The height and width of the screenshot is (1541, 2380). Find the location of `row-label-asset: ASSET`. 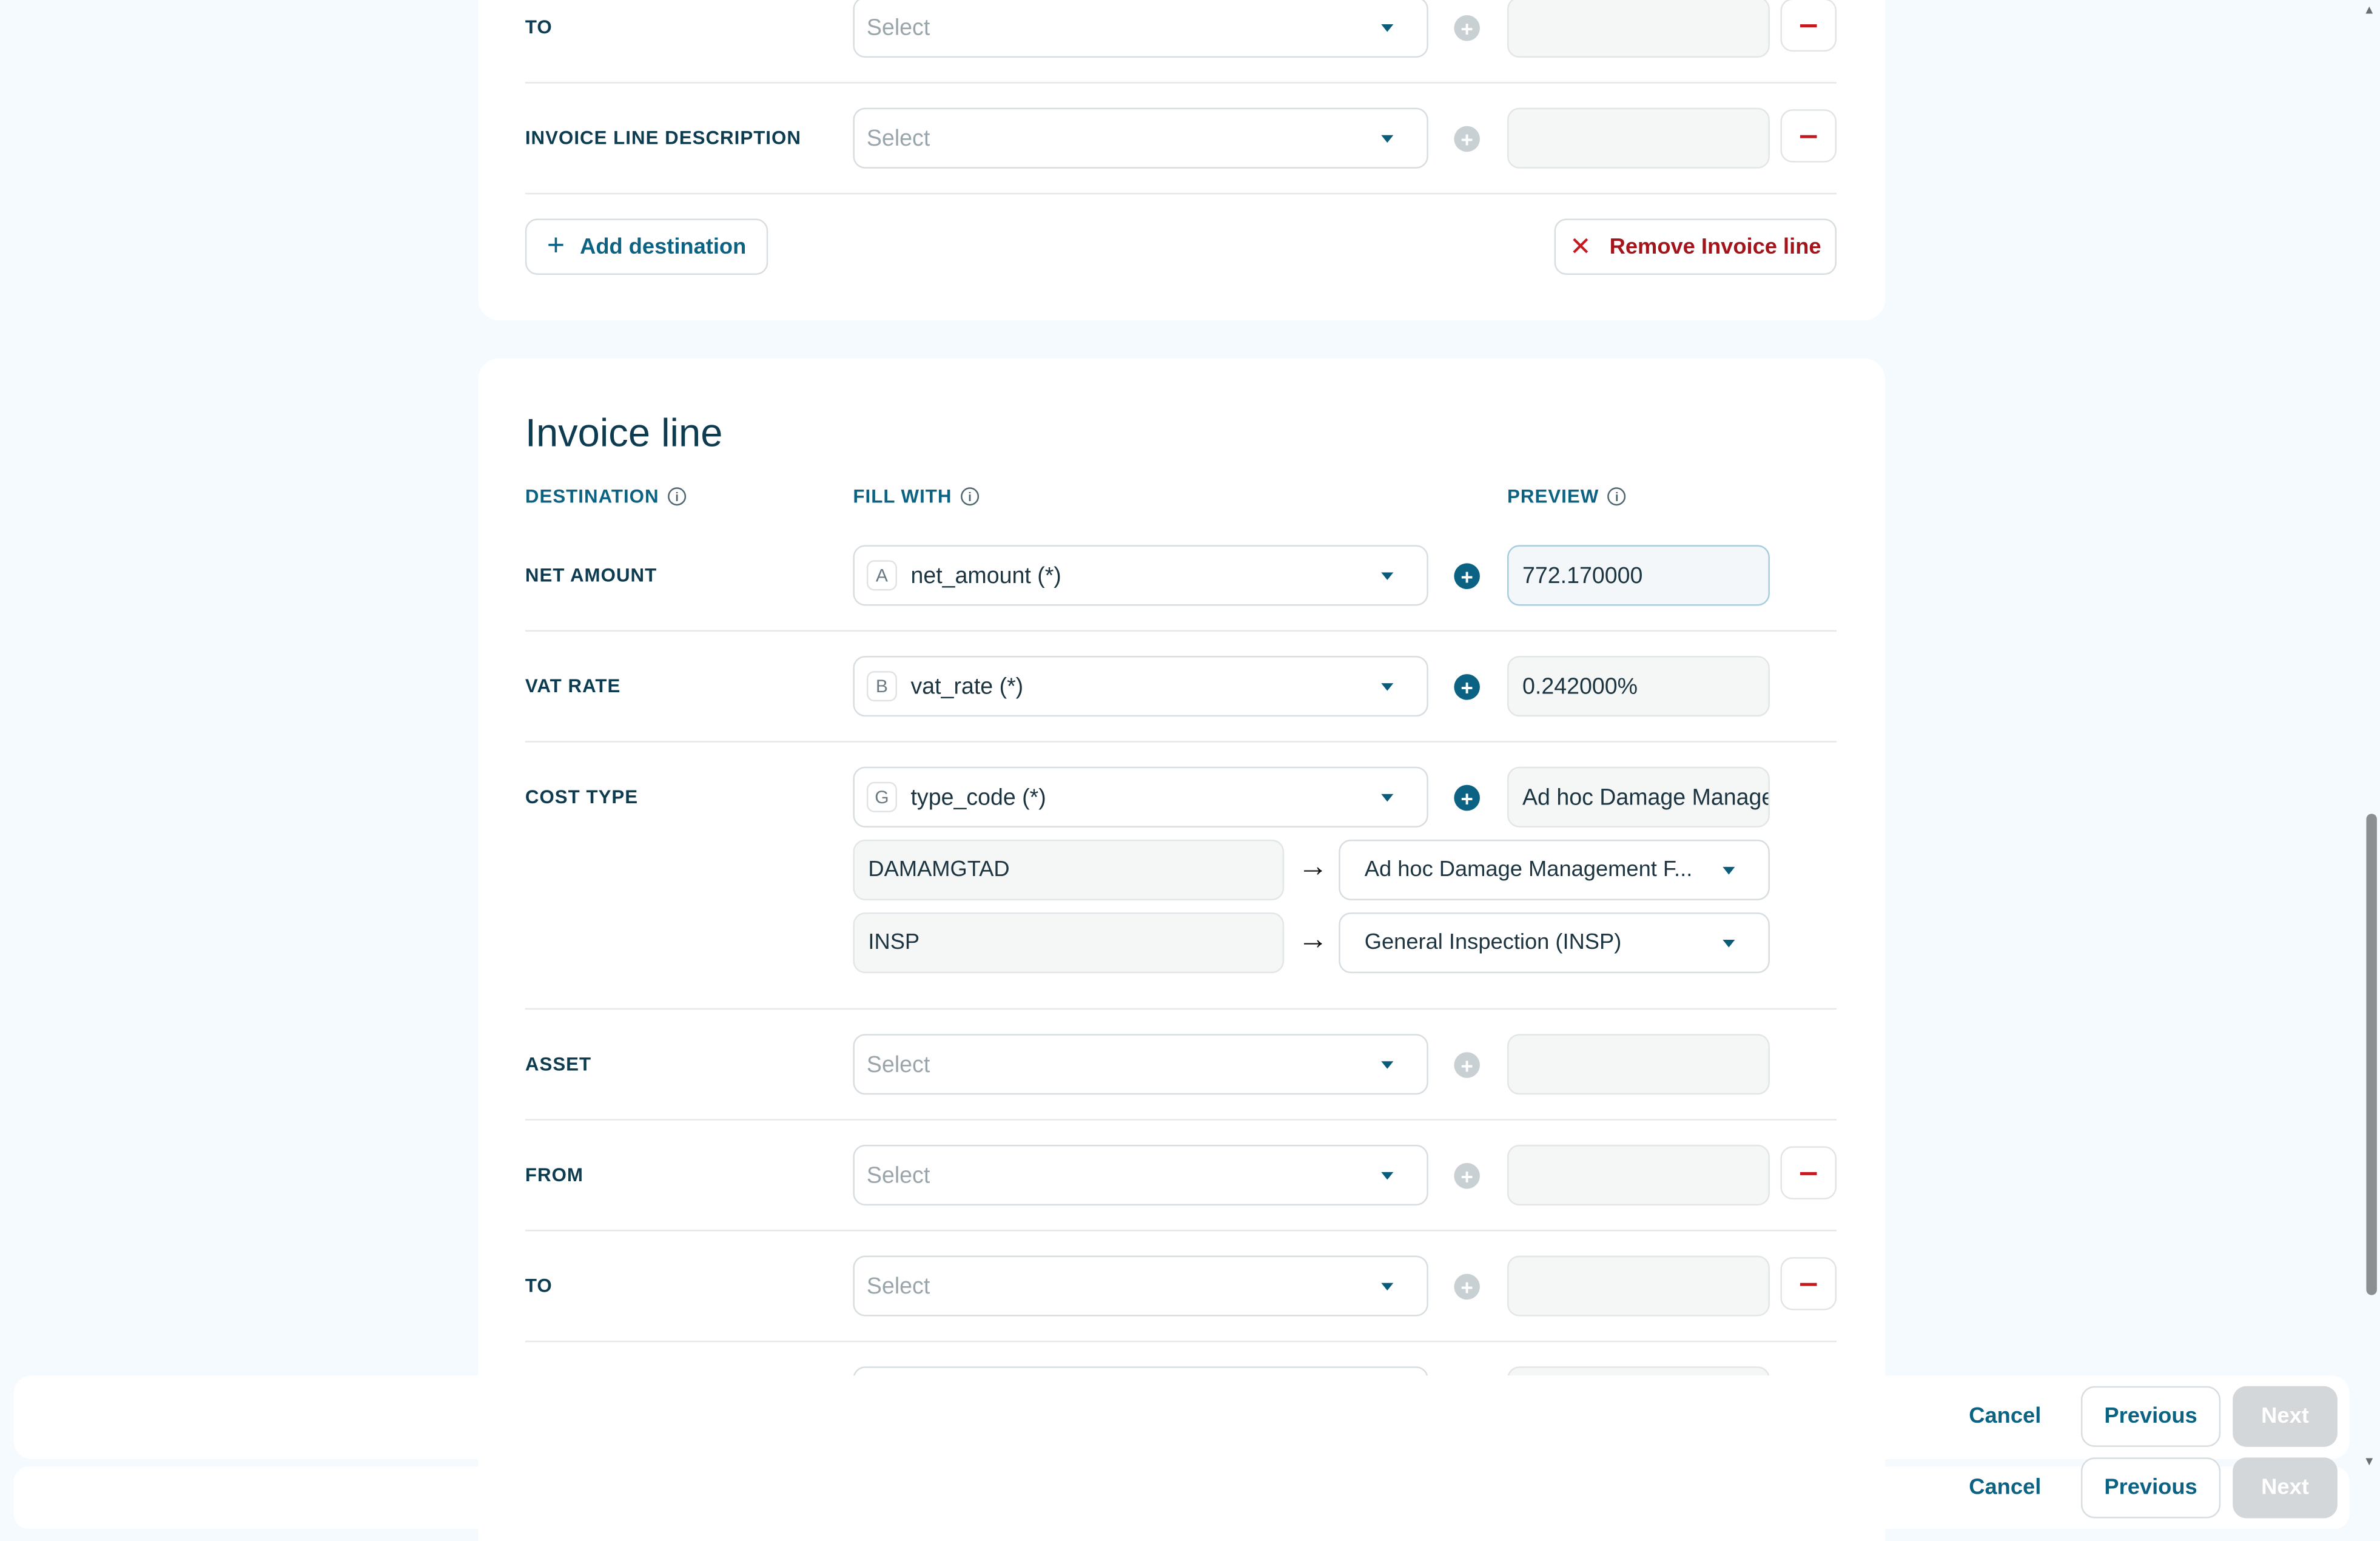

row-label-asset: ASSET is located at coordinates (558, 1064).